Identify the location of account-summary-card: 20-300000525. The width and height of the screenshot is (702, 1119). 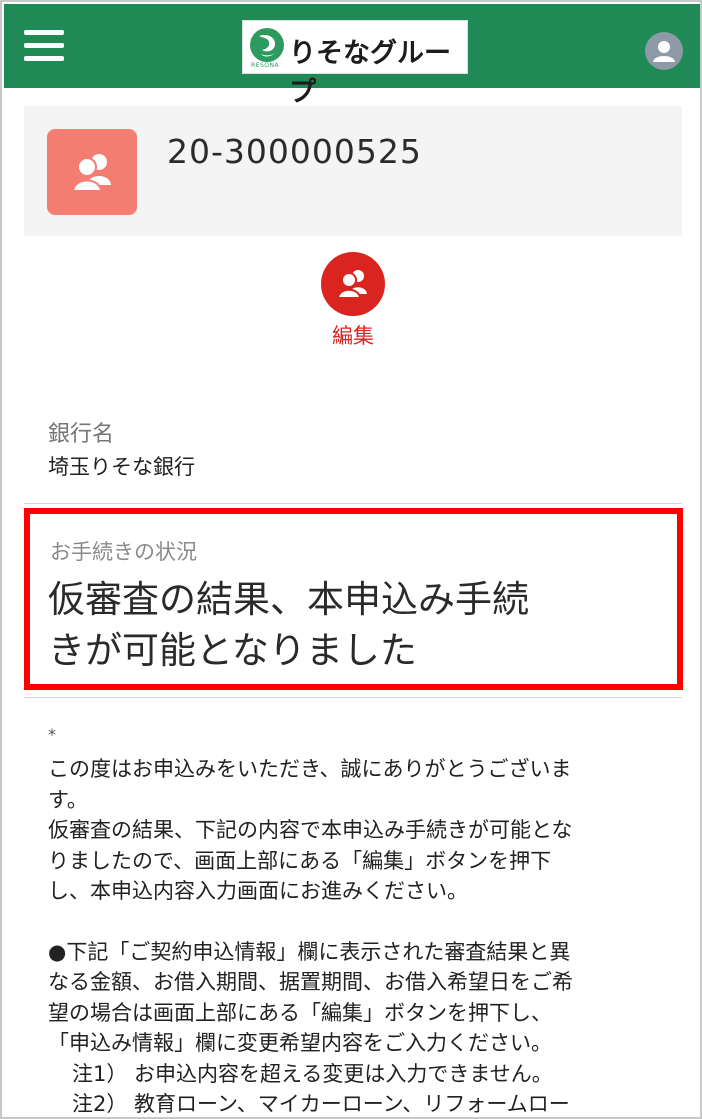
(353, 171).